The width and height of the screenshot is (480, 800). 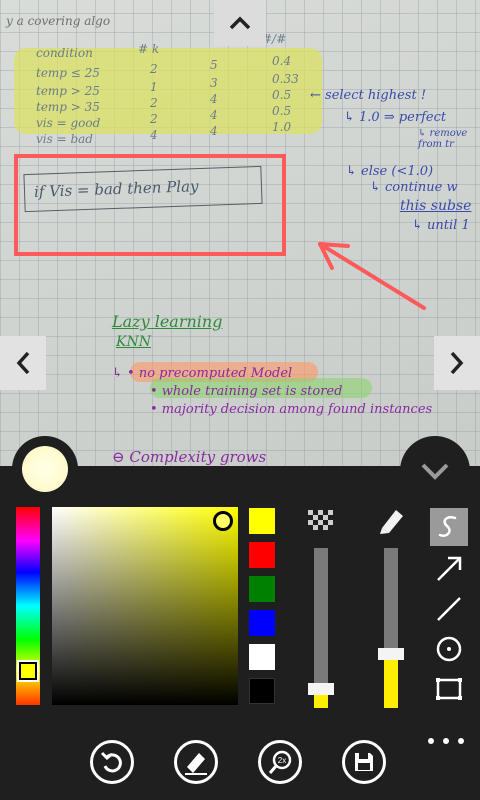 I want to click on ellipse-icon, so click(x=449, y=649).